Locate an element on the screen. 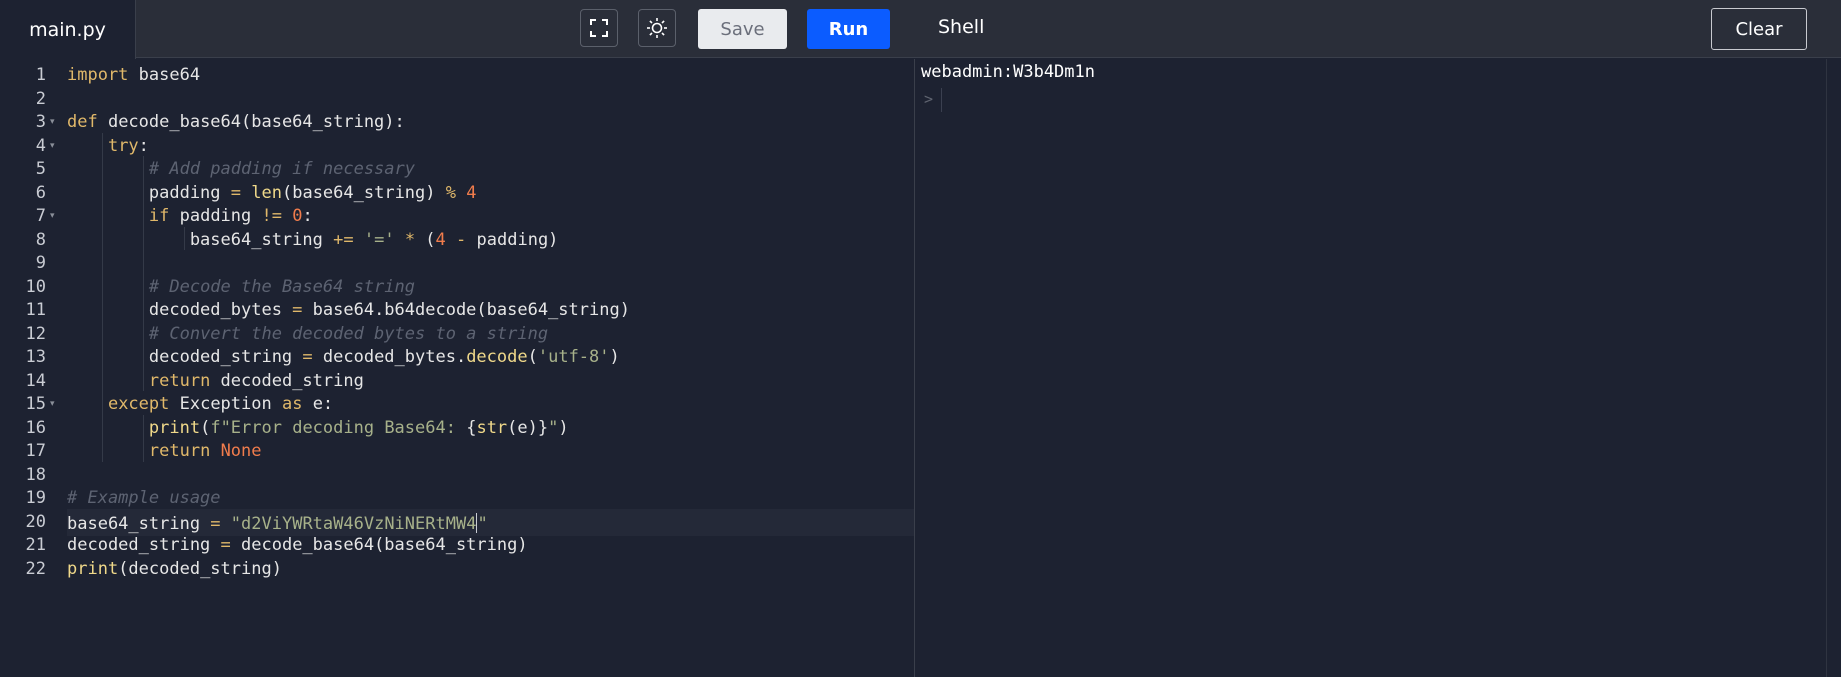 The height and width of the screenshot is (677, 1841). code-token: None is located at coordinates (241, 451).